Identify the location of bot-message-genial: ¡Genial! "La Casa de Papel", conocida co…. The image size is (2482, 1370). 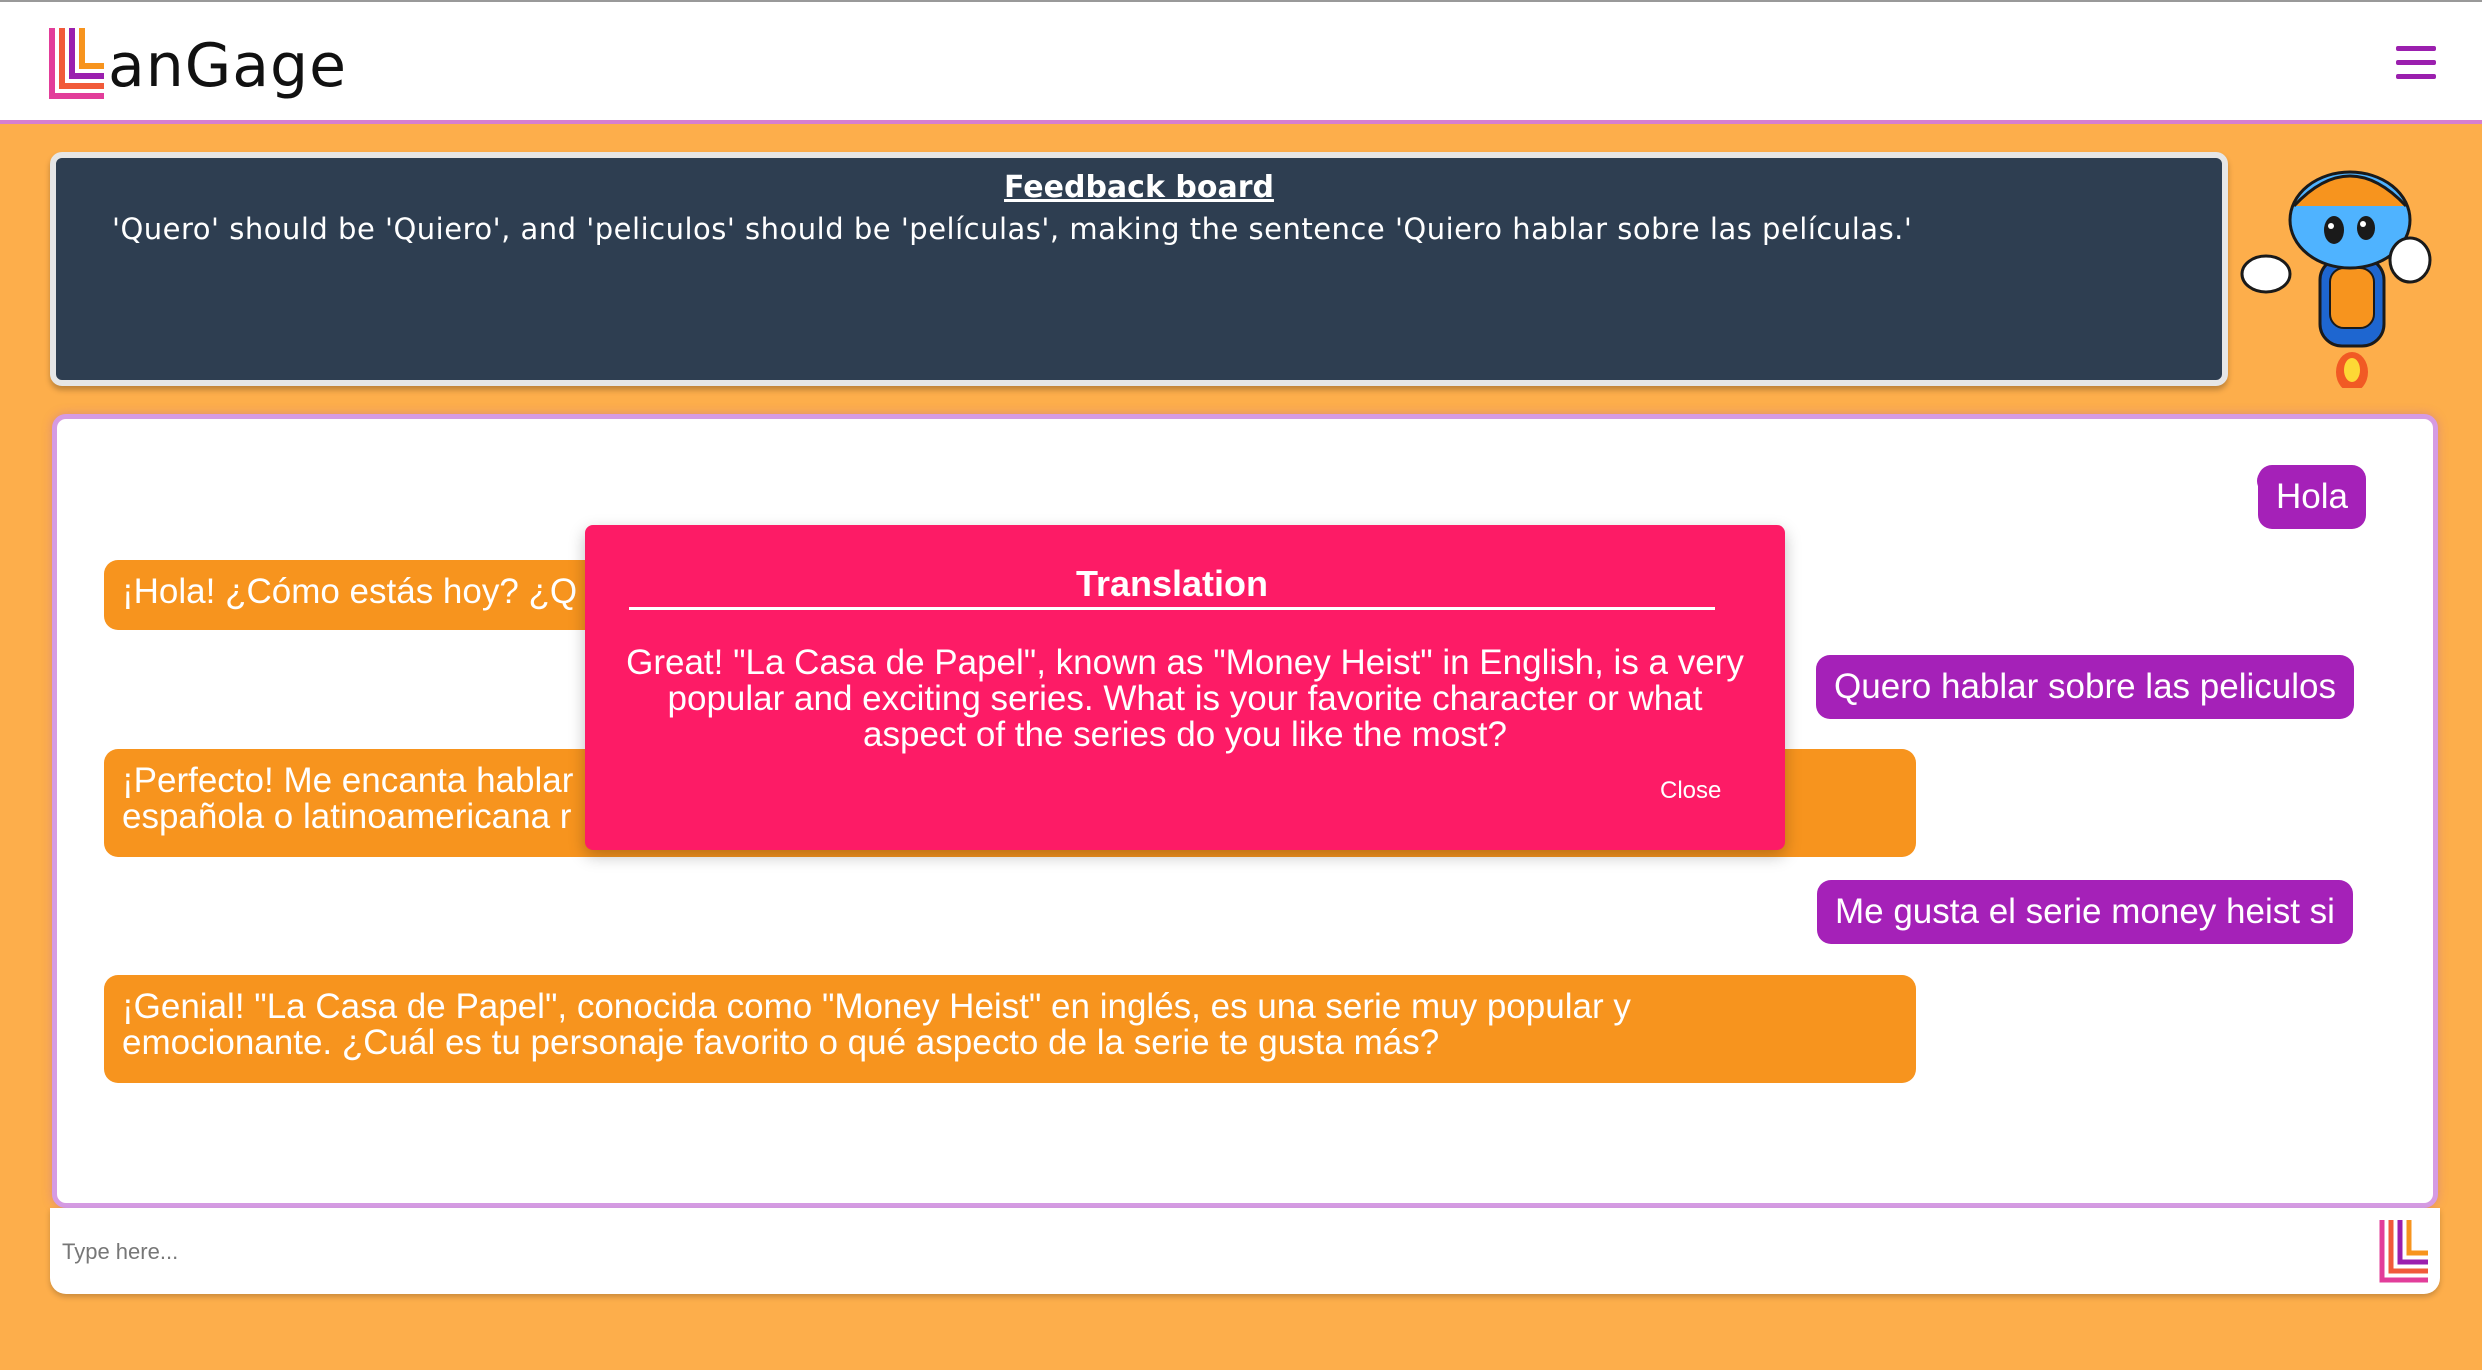
(1010, 1029).